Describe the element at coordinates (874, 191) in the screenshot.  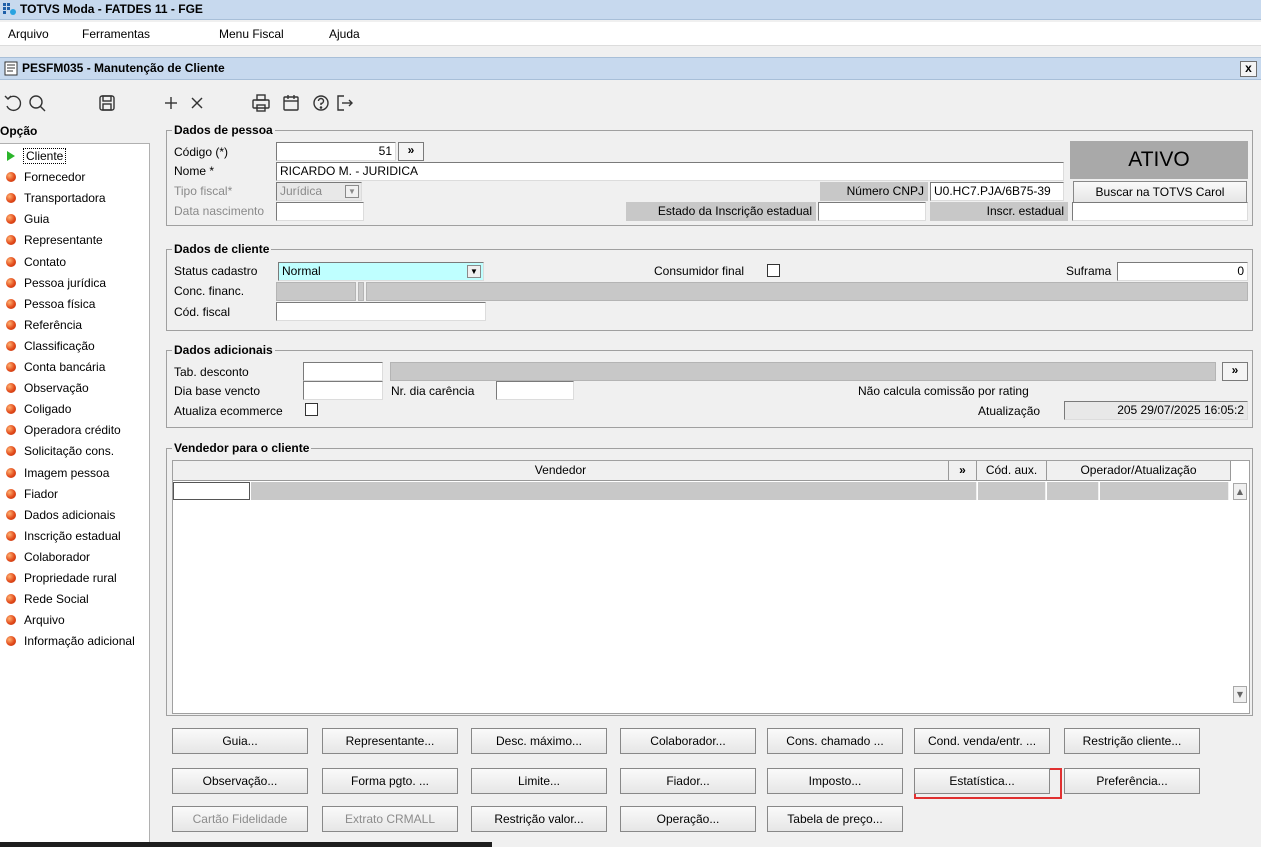
I see `cnpj-label: Número CNPJ` at that location.